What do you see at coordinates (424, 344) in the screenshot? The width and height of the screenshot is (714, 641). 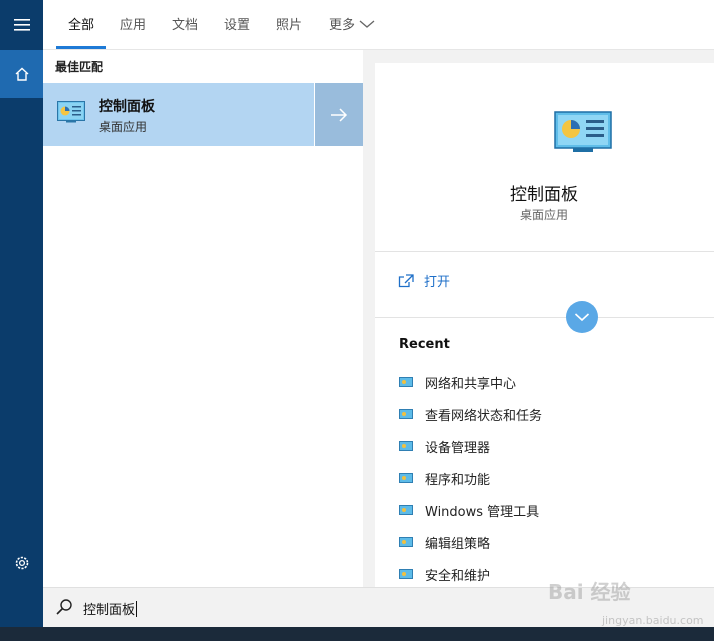 I see `recent-heading: Recent` at bounding box center [424, 344].